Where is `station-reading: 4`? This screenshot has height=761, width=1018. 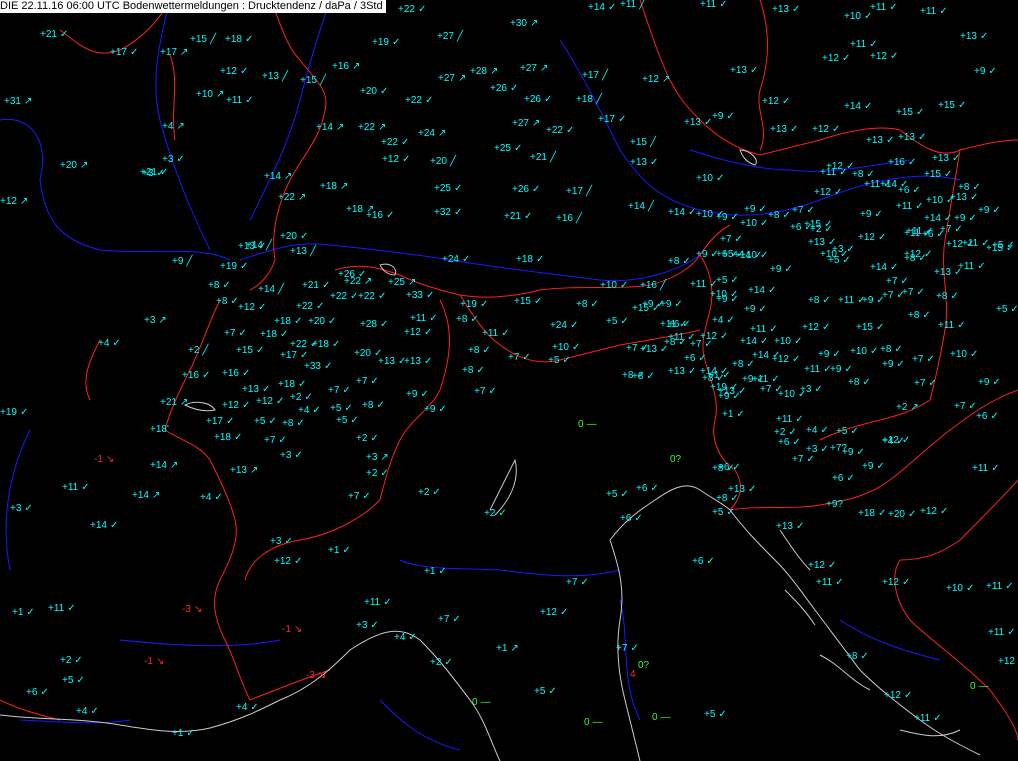 station-reading: 4 is located at coordinates (633, 675).